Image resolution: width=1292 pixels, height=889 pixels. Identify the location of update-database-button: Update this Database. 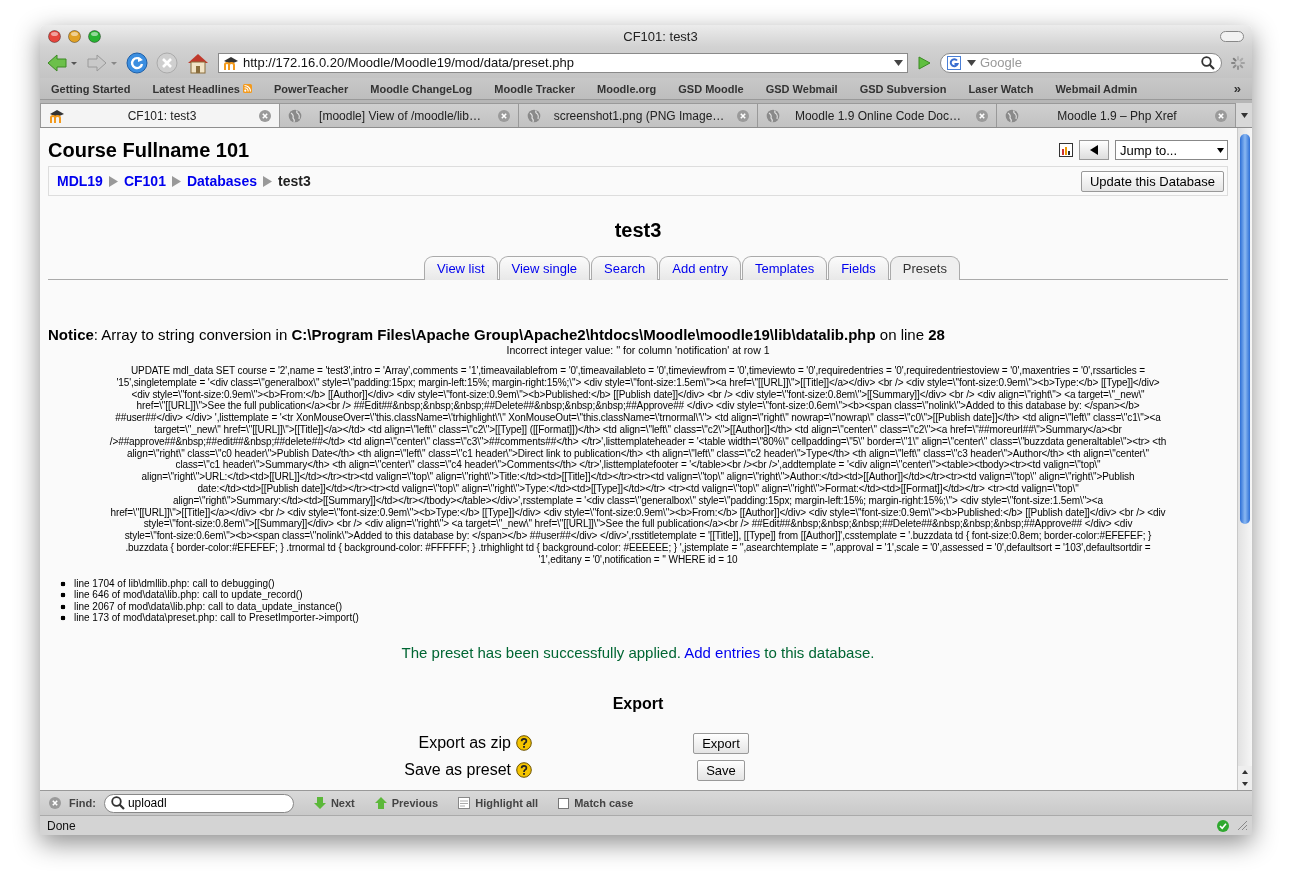
(1152, 181).